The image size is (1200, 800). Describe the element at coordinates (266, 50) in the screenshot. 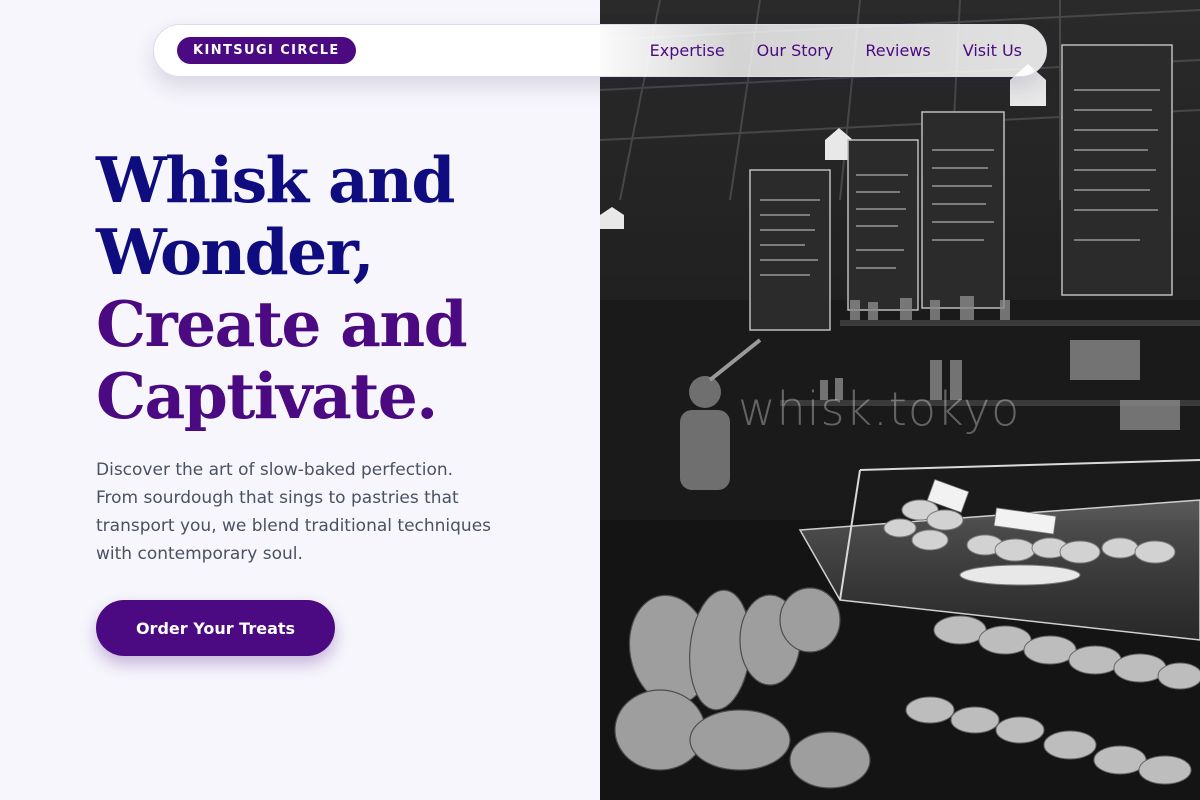

I see `brand-logo: KINTSUGI CIRCLE` at that location.